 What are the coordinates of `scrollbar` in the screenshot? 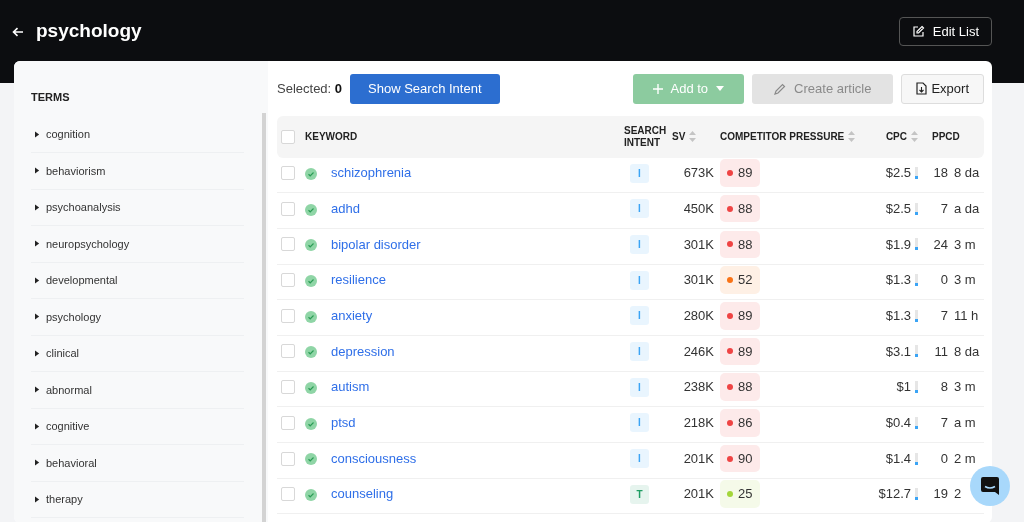 It's located at (264, 317).